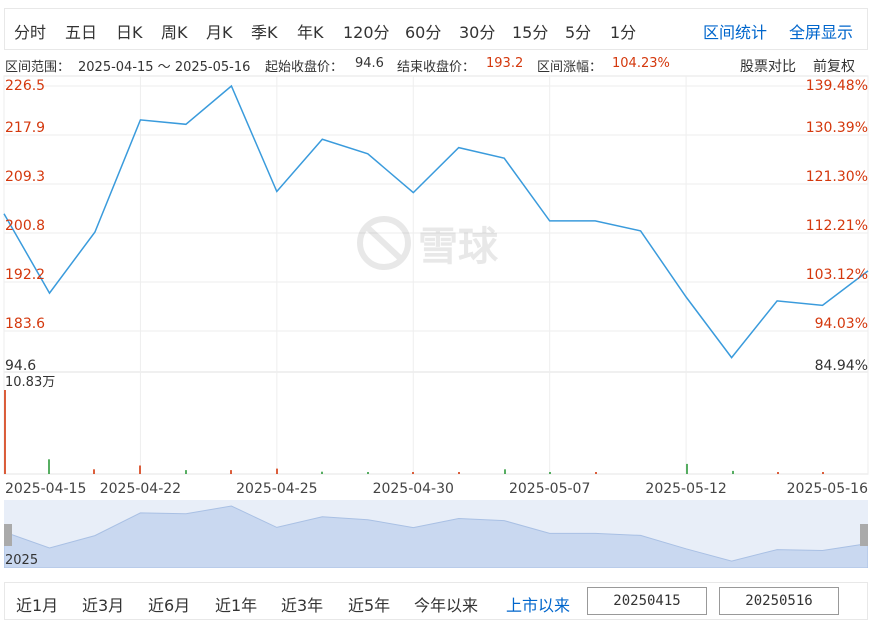 Image resolution: width=874 pixels, height=625 pixels. Describe the element at coordinates (276, 489) in the screenshot. I see `x-tick-label: 2025-04-25` at that location.